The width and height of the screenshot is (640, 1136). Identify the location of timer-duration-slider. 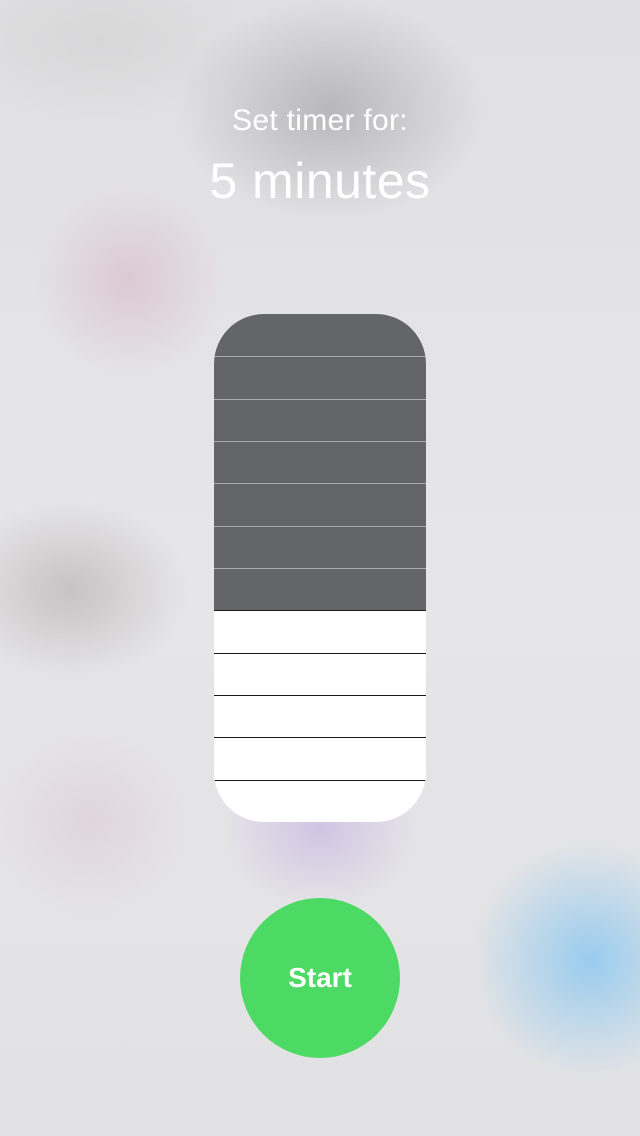
(320, 568).